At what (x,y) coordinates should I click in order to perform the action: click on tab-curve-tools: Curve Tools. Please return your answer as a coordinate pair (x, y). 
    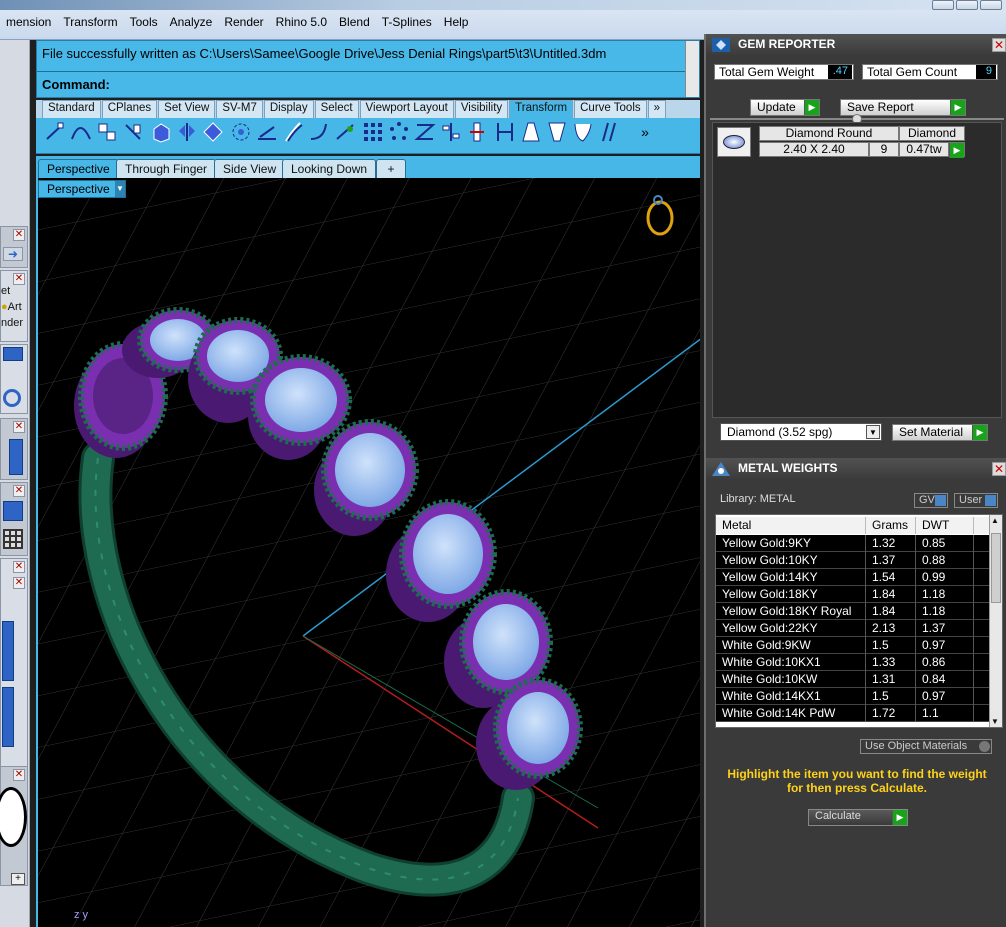
    Looking at the image, I should click on (610, 109).